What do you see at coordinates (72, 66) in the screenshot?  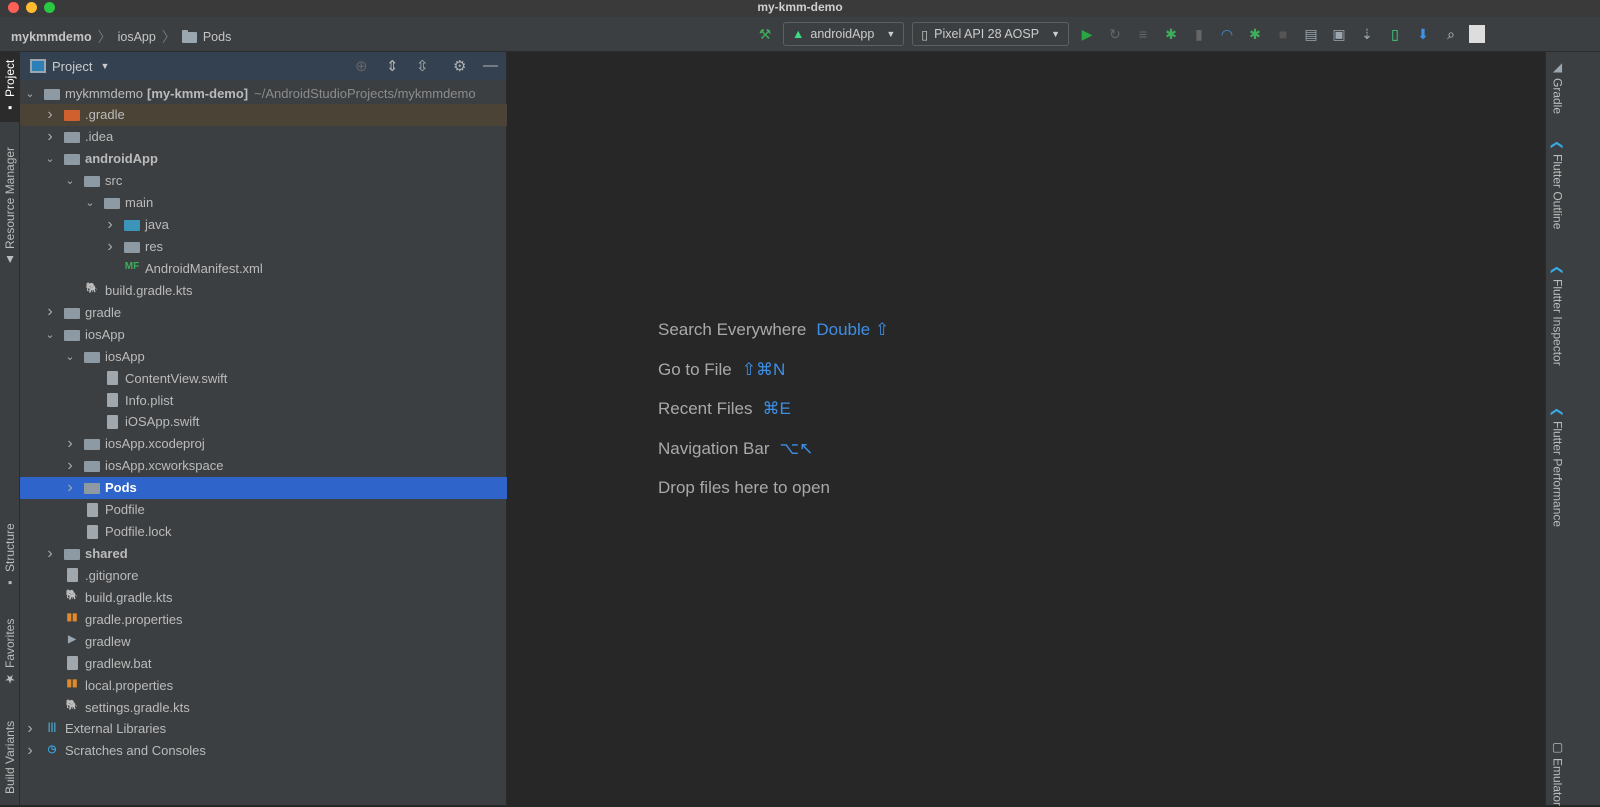 I see `project-view-select: Project` at bounding box center [72, 66].